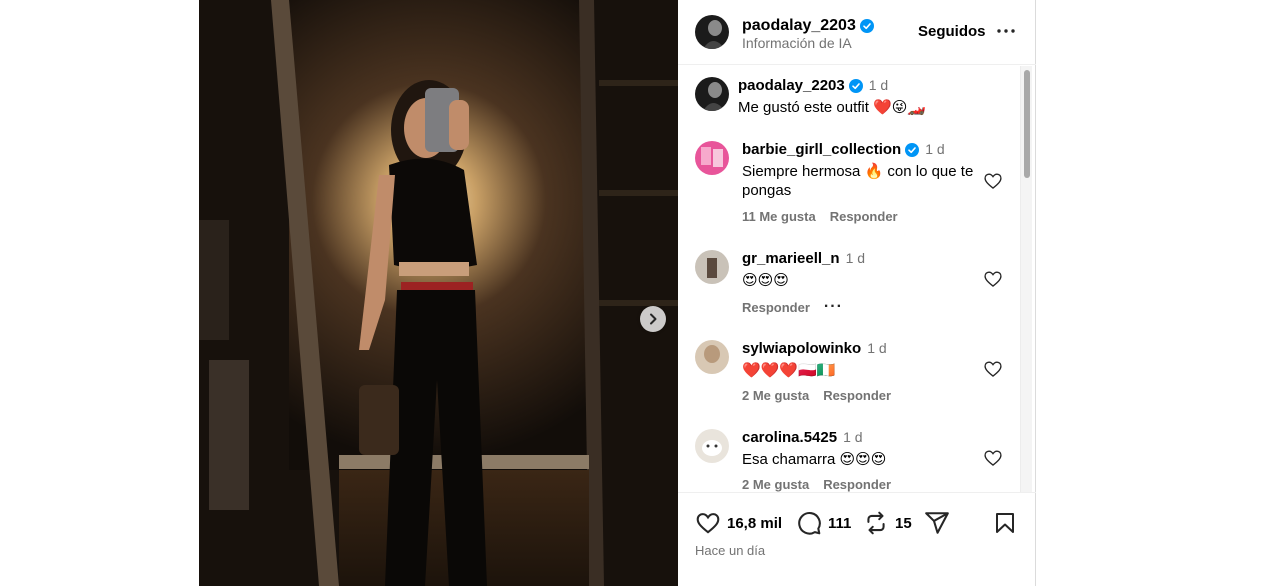 The width and height of the screenshot is (1280, 586). Describe the element at coordinates (903, 523) in the screenshot. I see `repost-count: 15` at that location.